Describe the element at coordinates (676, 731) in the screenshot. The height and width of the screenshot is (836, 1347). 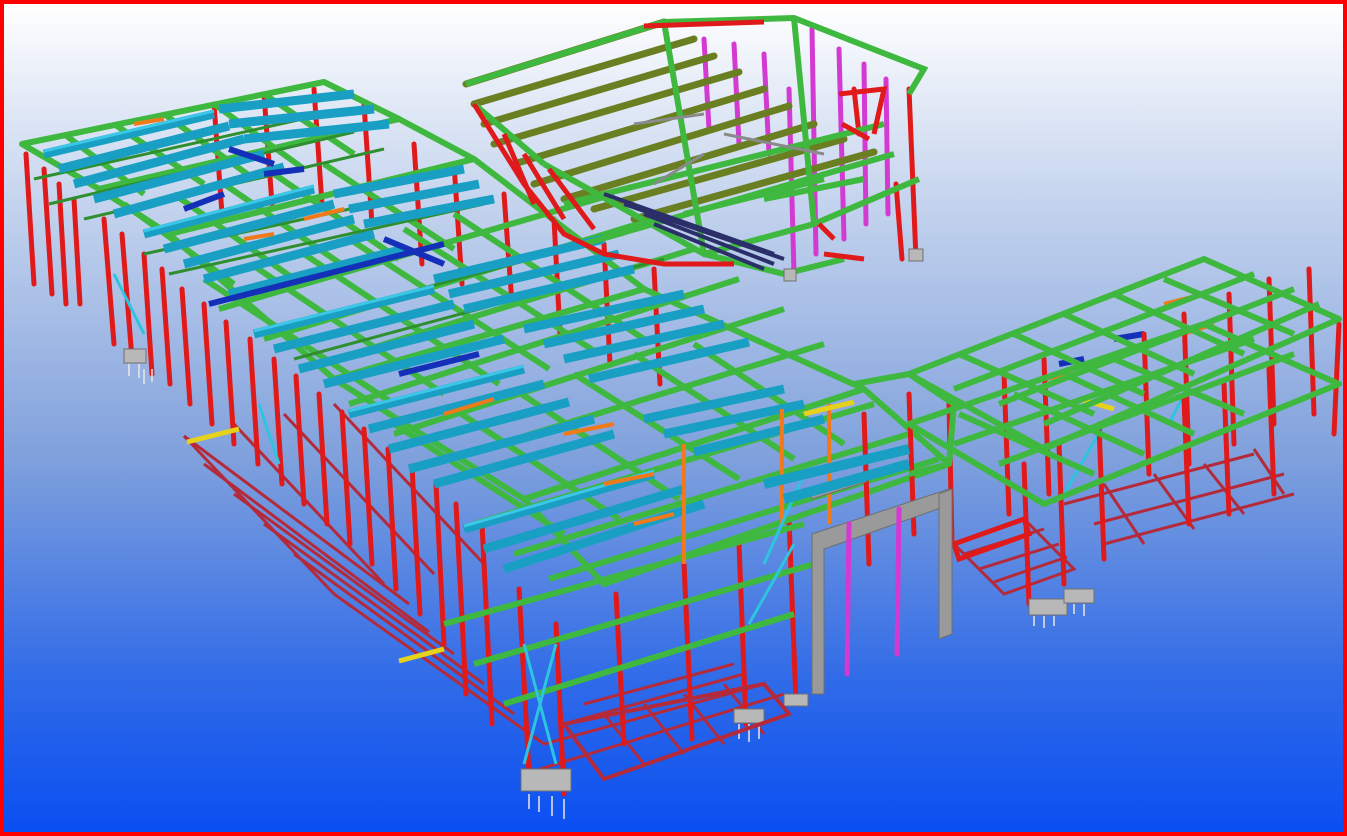
I see `foundation-beams-lower` at that location.